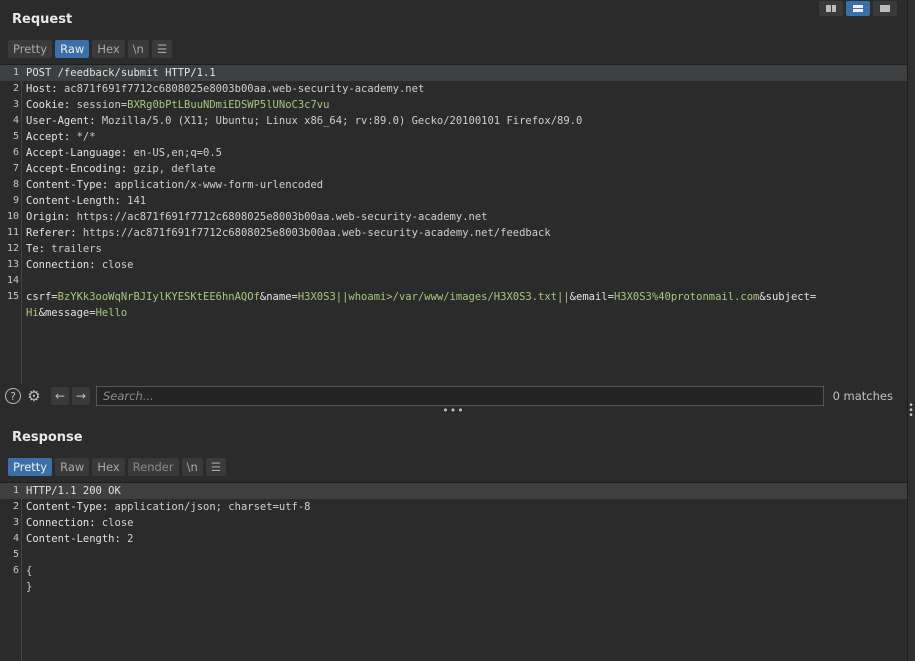 Image resolution: width=915 pixels, height=661 pixels. What do you see at coordinates (42, 19) in the screenshot?
I see `request-title: Request` at bounding box center [42, 19].